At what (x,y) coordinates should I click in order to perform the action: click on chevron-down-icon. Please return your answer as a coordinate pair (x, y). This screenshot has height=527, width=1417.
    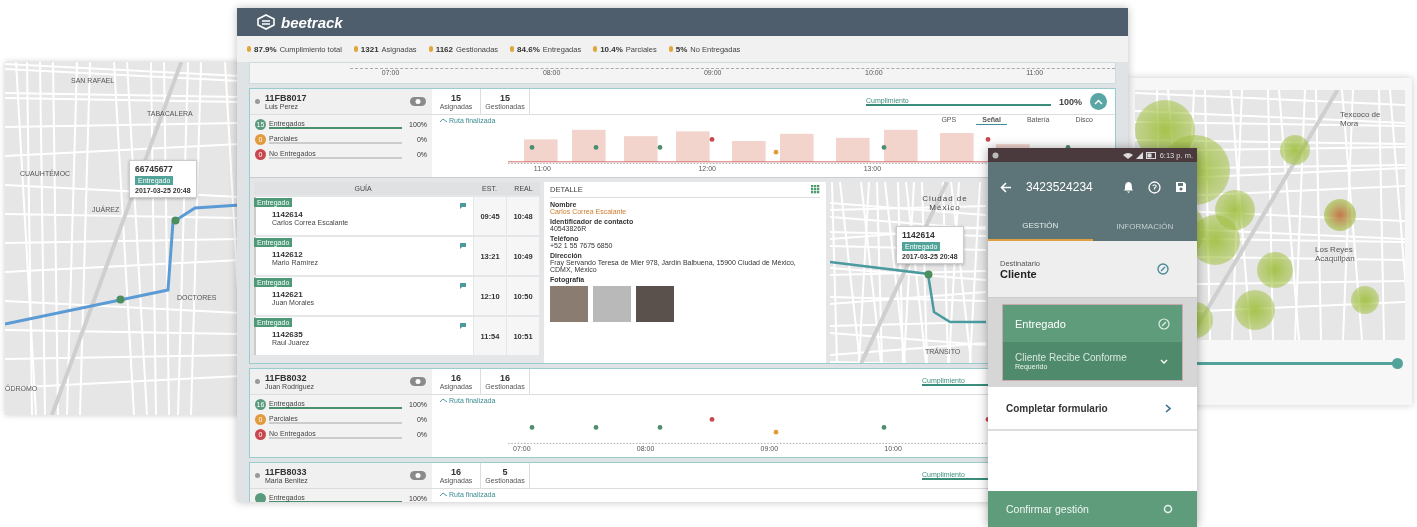
    Looking at the image, I should click on (1164, 361).